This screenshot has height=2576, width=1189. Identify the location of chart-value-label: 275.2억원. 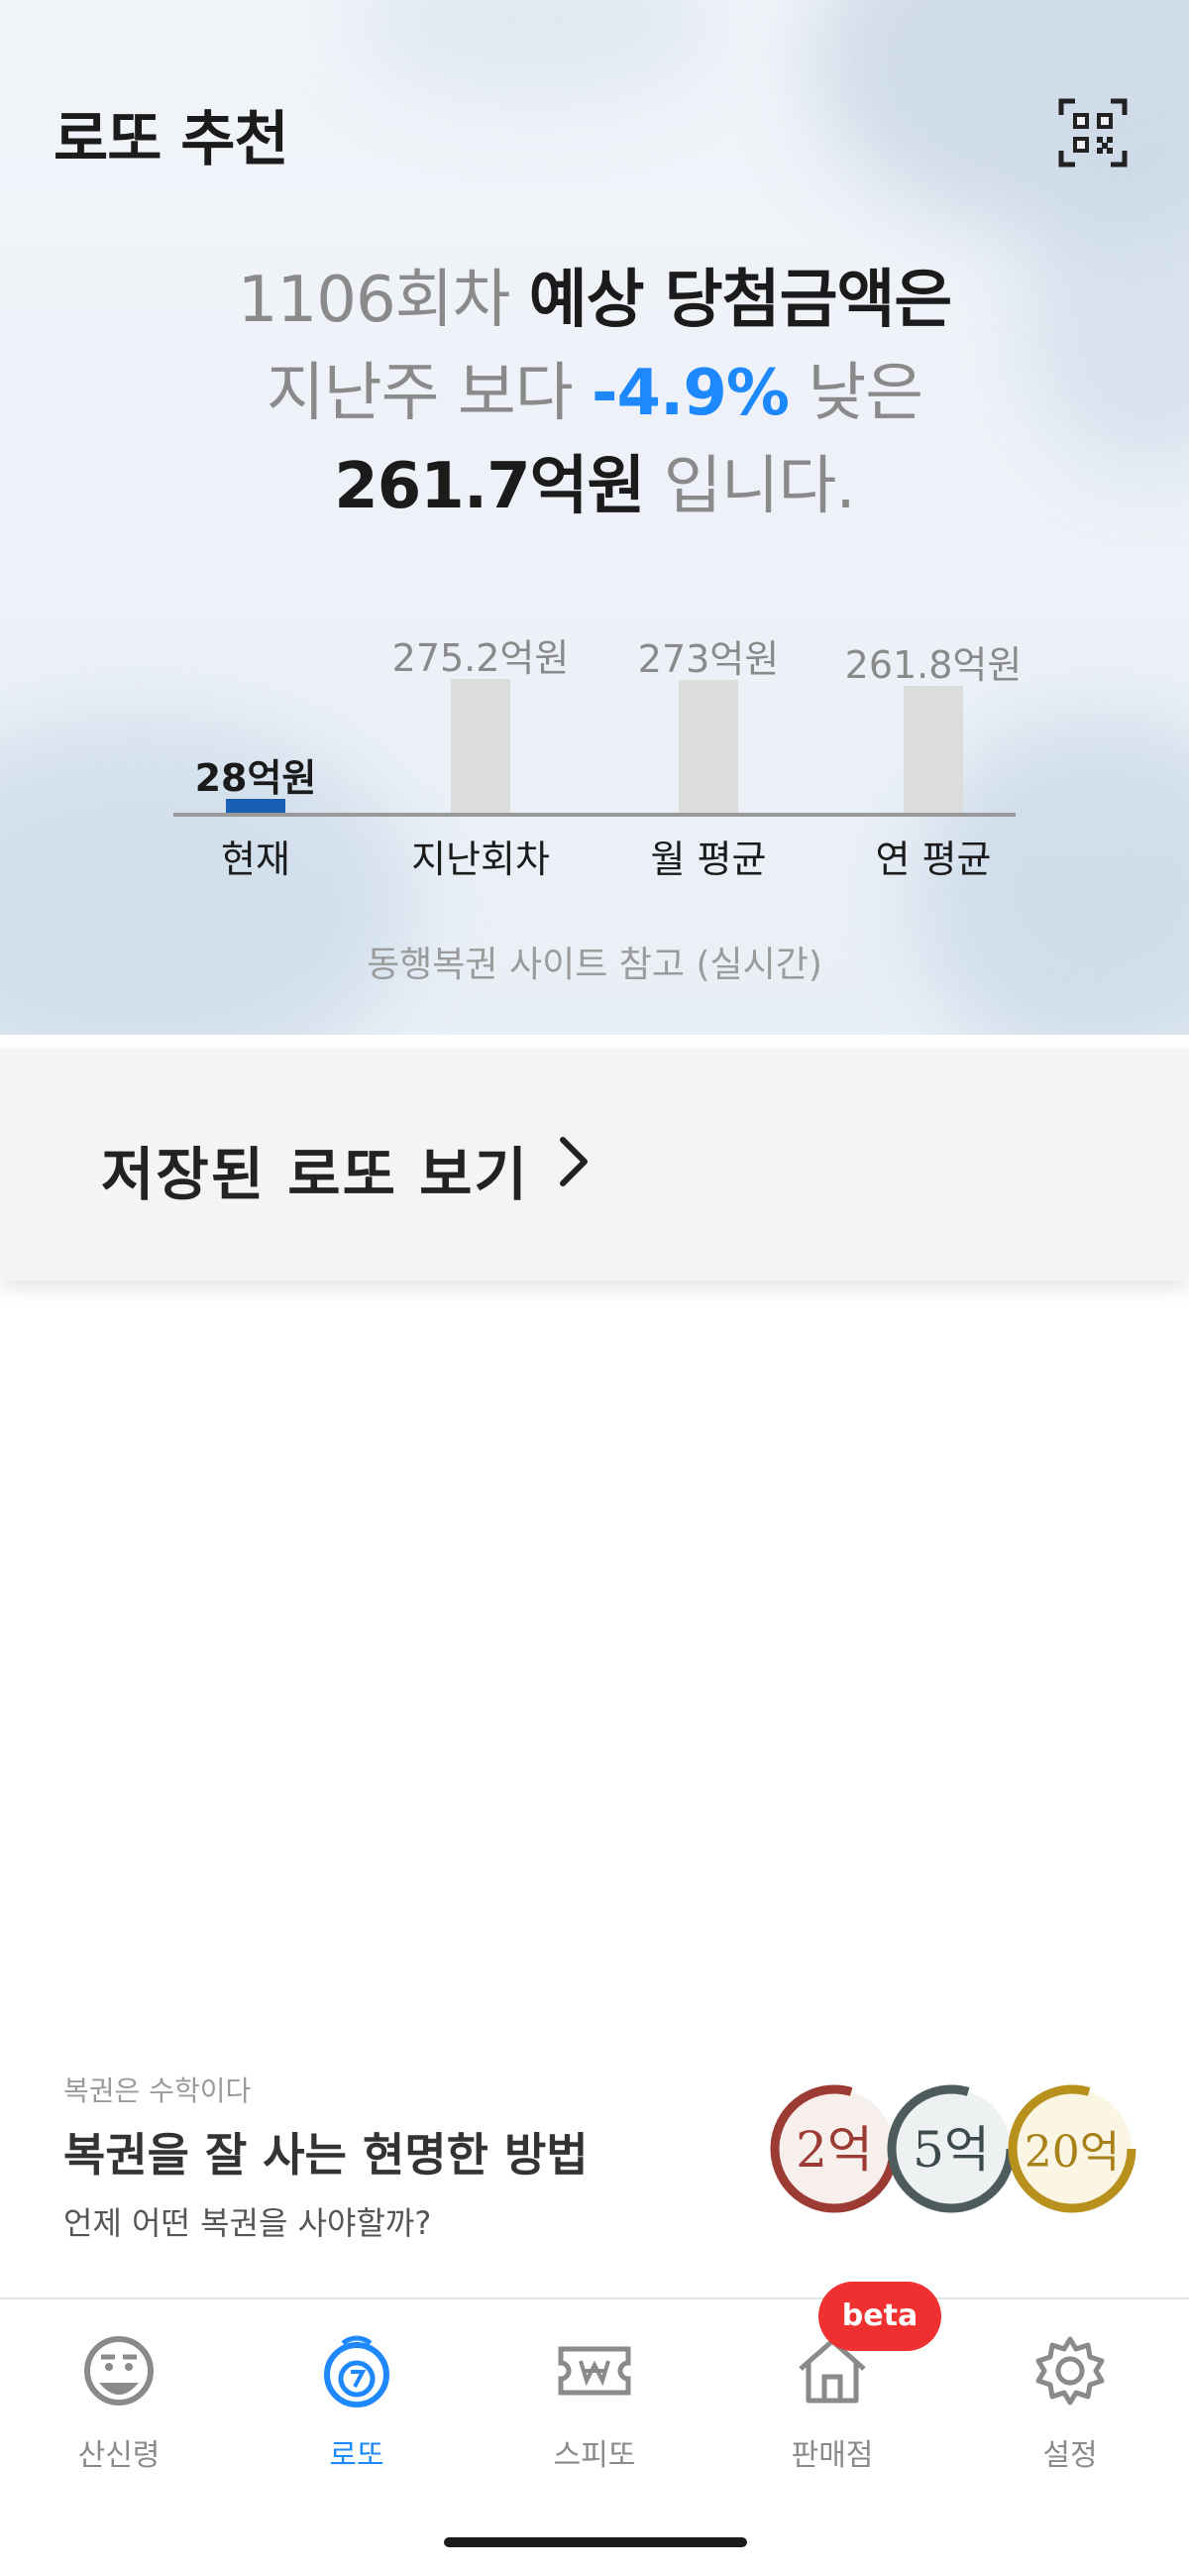
(481, 658).